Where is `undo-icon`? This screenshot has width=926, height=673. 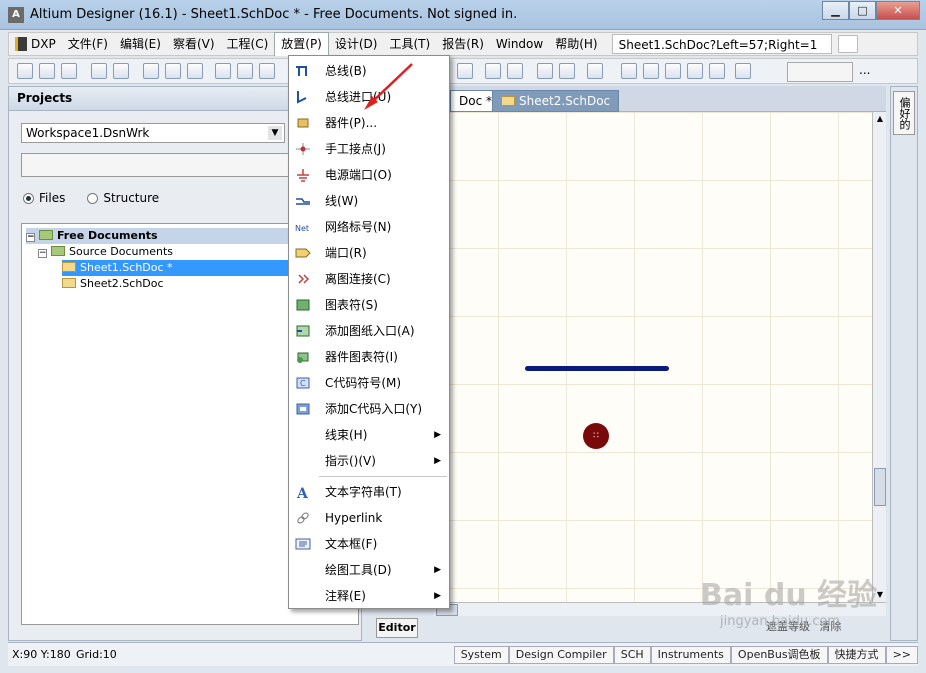
undo-icon is located at coordinates (493, 71).